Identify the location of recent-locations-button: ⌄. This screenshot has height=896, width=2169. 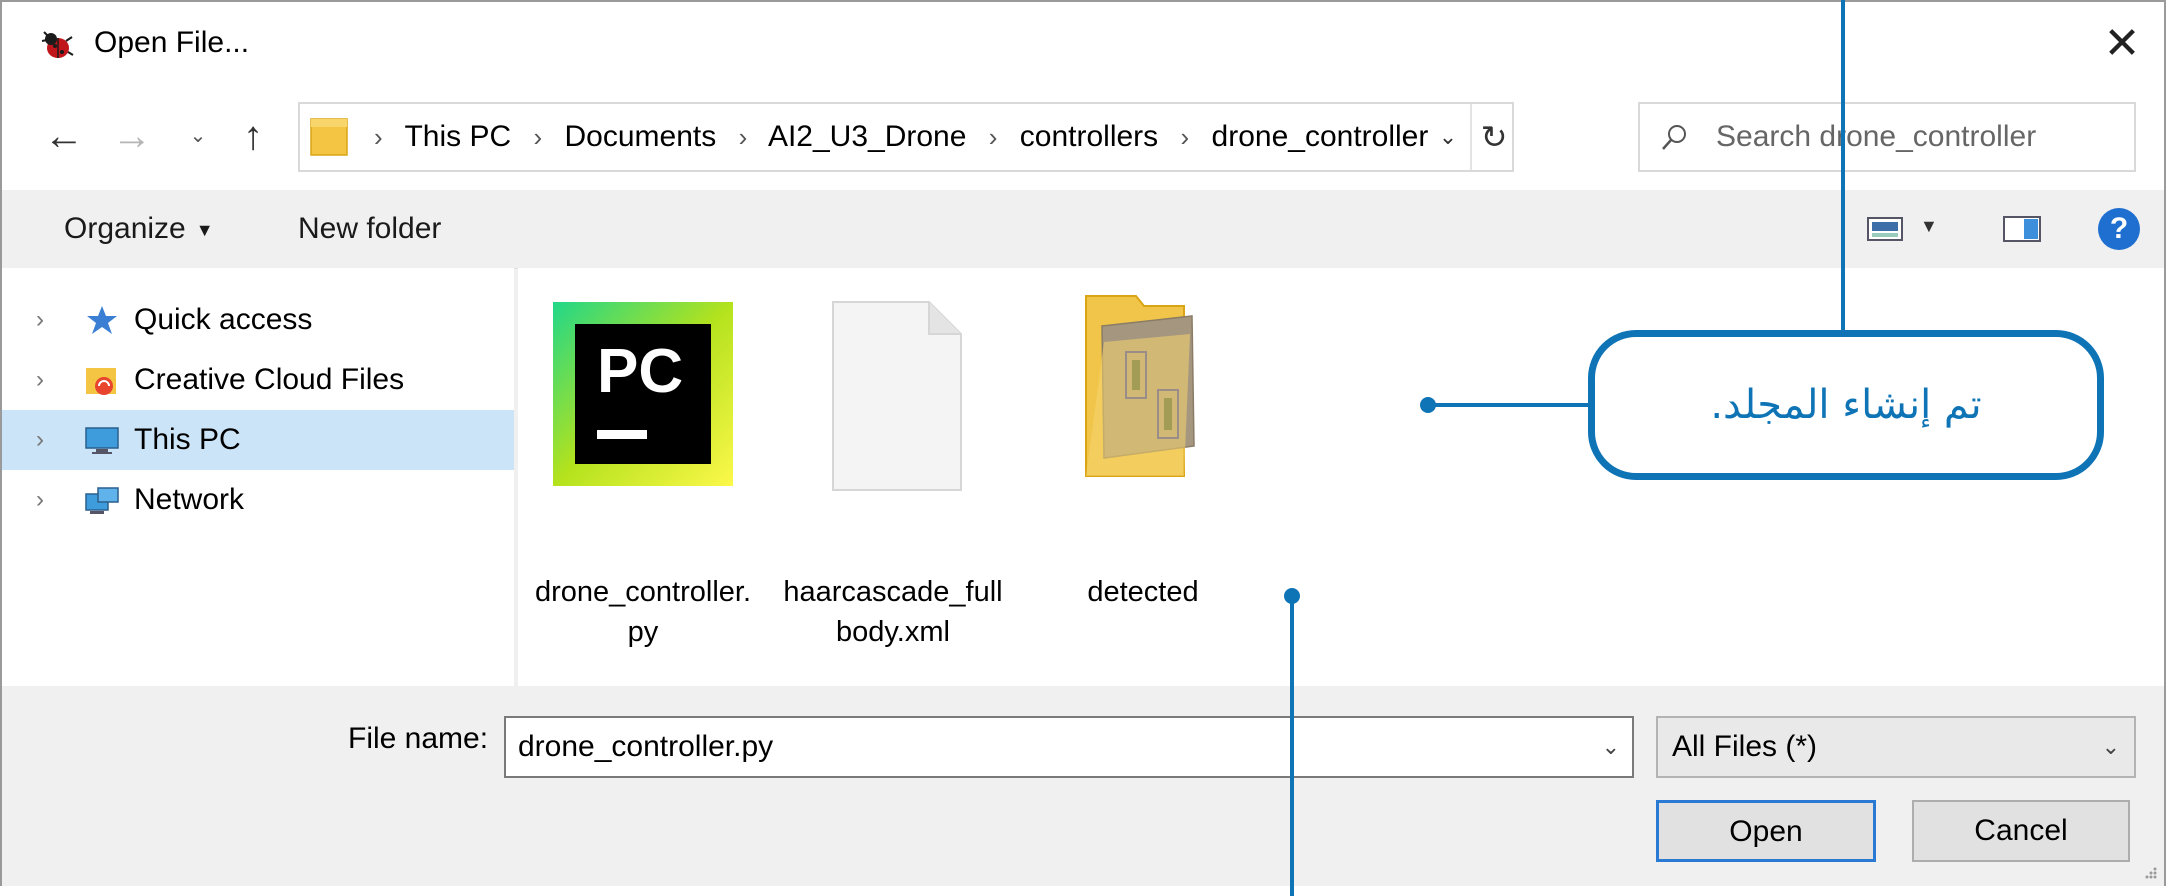
(198, 136).